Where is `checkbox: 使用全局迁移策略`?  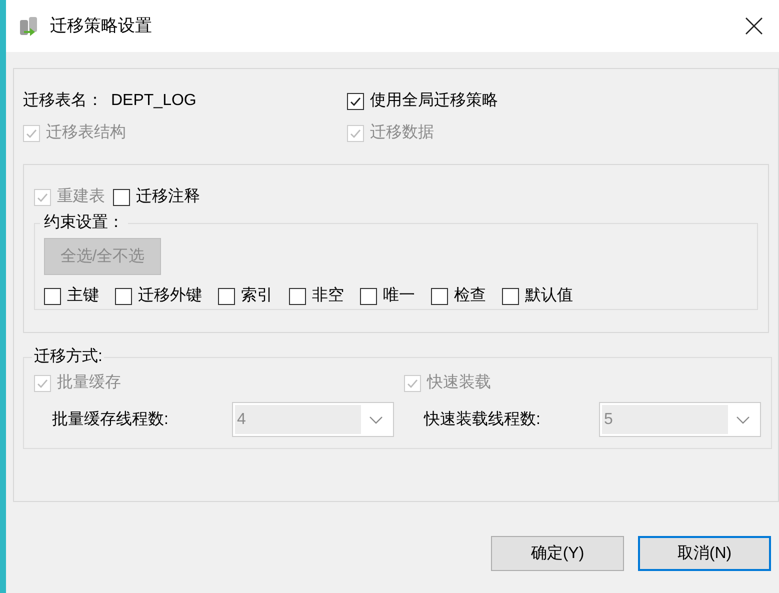 checkbox: 使用全局迁移策略 is located at coordinates (422, 101).